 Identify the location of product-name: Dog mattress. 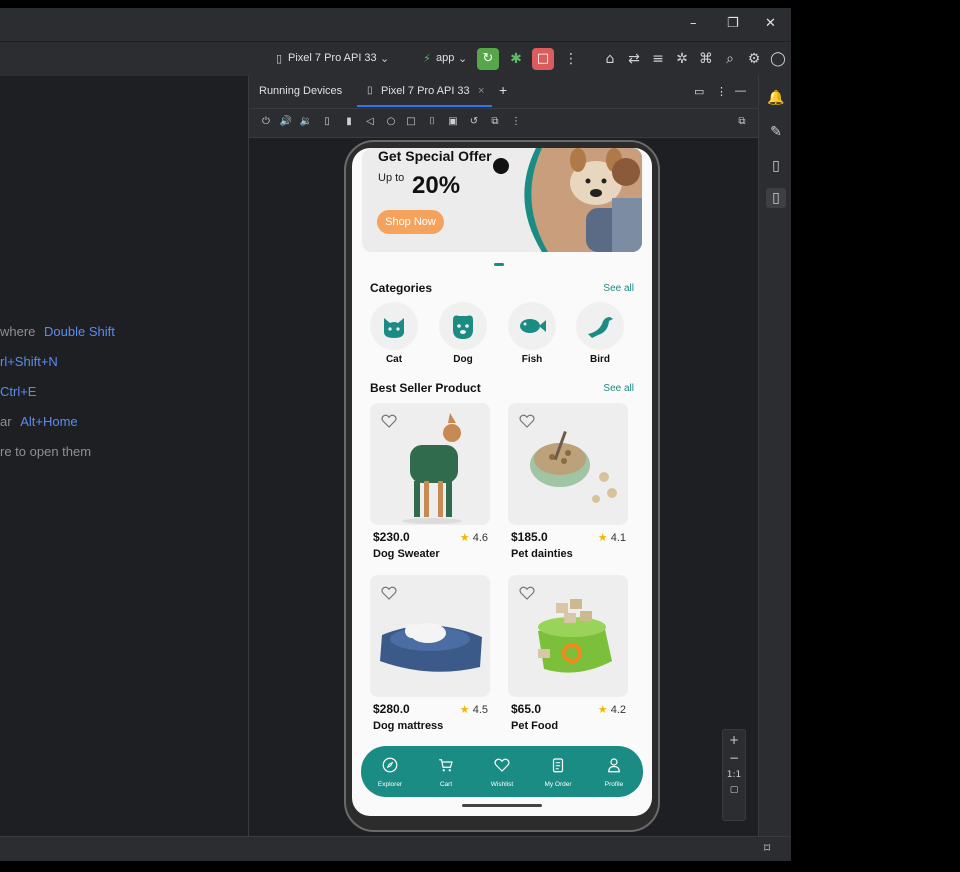
(408, 726).